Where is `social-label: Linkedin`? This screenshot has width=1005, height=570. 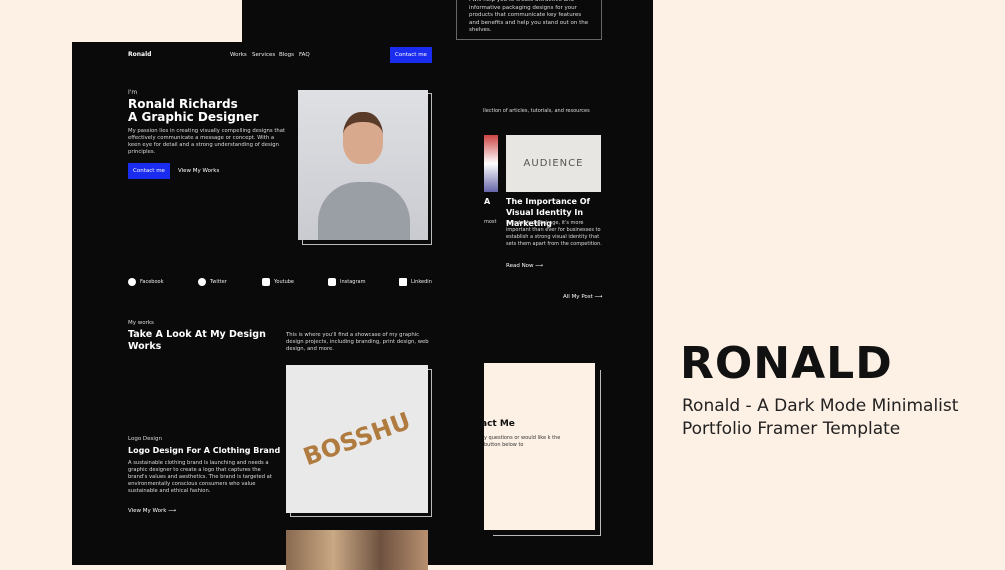 social-label: Linkedin is located at coordinates (421, 282).